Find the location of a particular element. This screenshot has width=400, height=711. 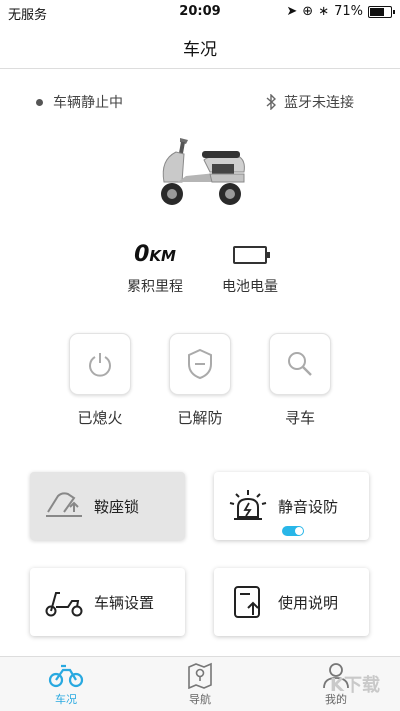

document-upload-icon is located at coordinates (247, 602).